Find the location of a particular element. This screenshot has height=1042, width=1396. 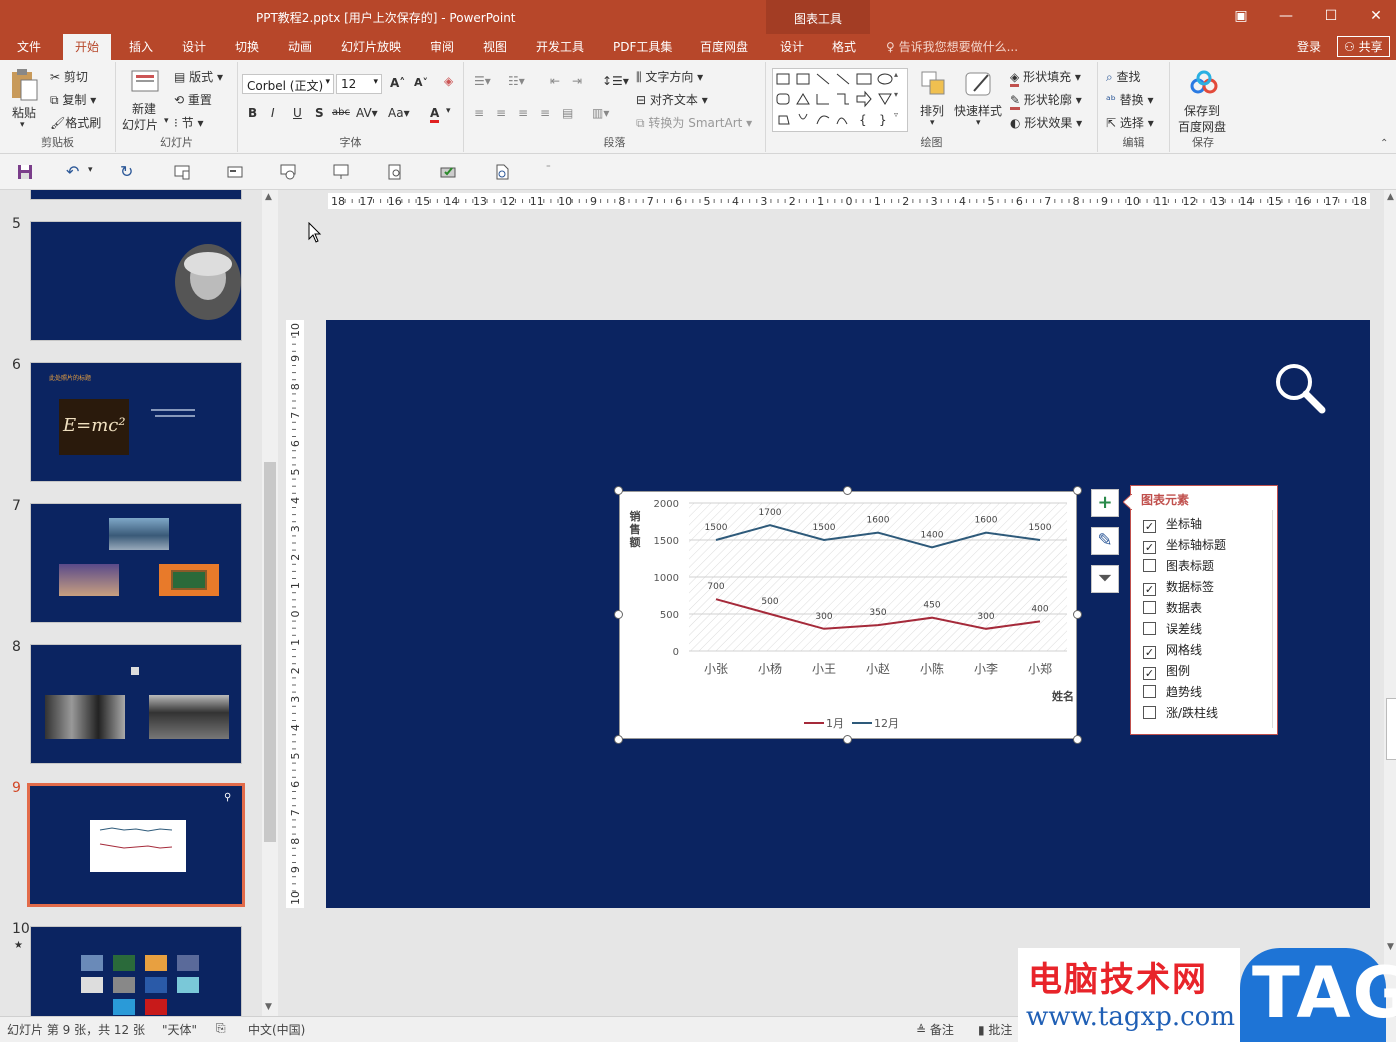

slide-counter: 幻灯片 第 9 张，共 12 张 is located at coordinates (76, 1029).